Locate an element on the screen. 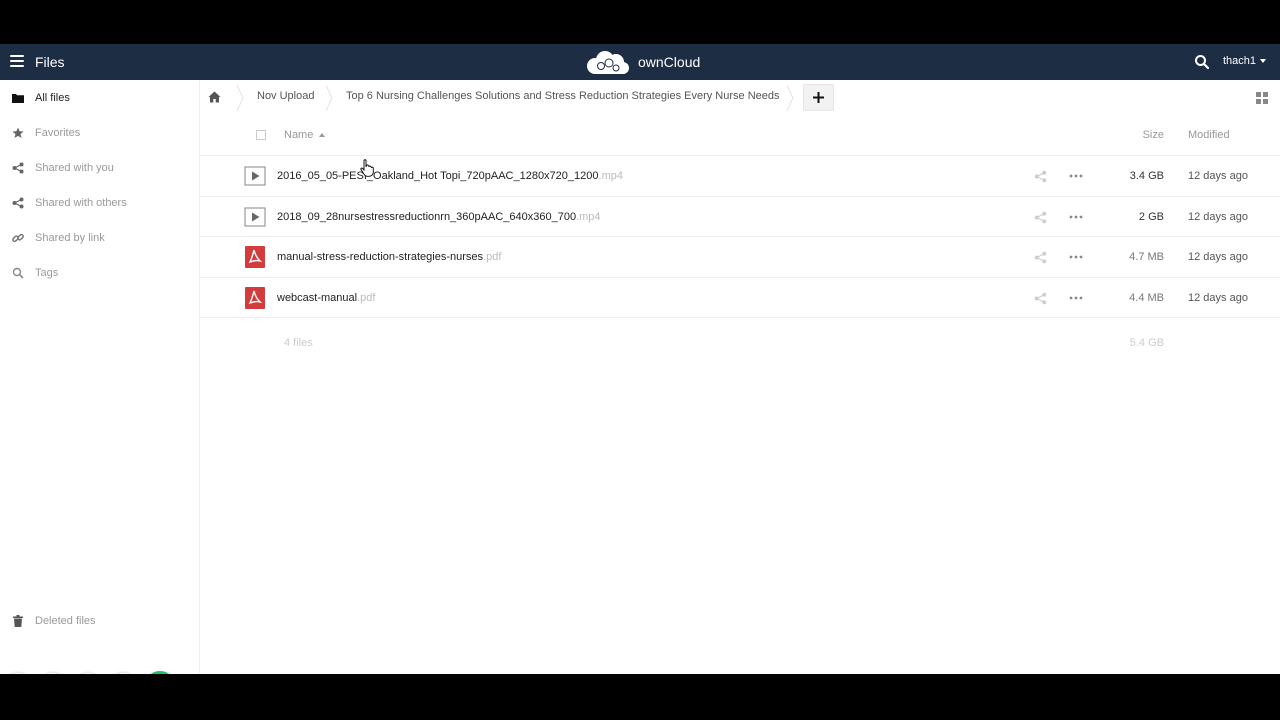 The image size is (1280, 720). sidebar-item-label: Deleted files is located at coordinates (65, 621).